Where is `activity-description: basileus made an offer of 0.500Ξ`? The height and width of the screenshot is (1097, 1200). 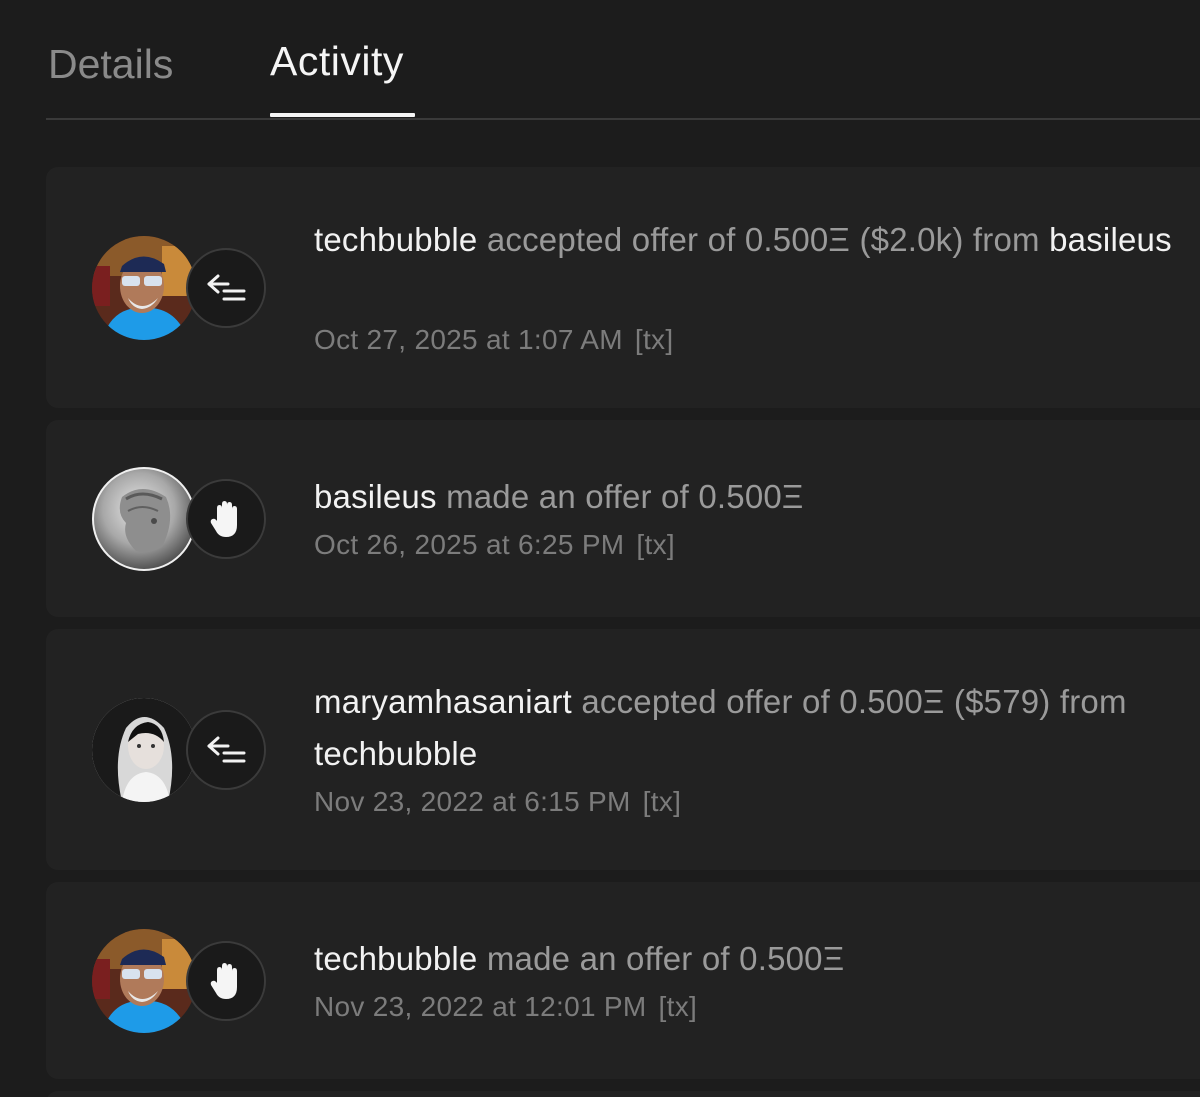 activity-description: basileus made an offer of 0.500Ξ is located at coordinates (745, 497).